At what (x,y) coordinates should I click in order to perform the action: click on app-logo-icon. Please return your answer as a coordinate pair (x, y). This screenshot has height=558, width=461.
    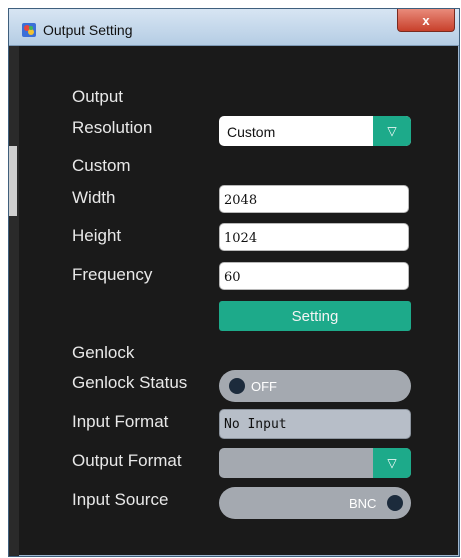
    Looking at the image, I should click on (29, 30).